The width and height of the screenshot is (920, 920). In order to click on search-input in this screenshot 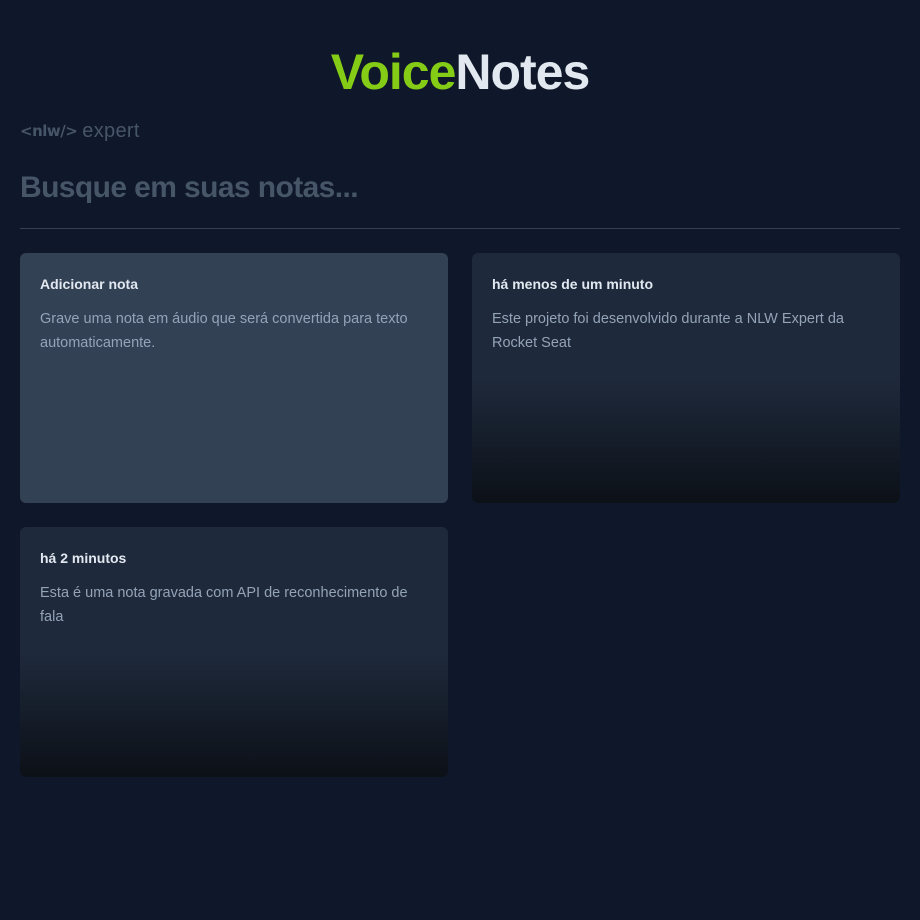, I will do `click(460, 188)`.